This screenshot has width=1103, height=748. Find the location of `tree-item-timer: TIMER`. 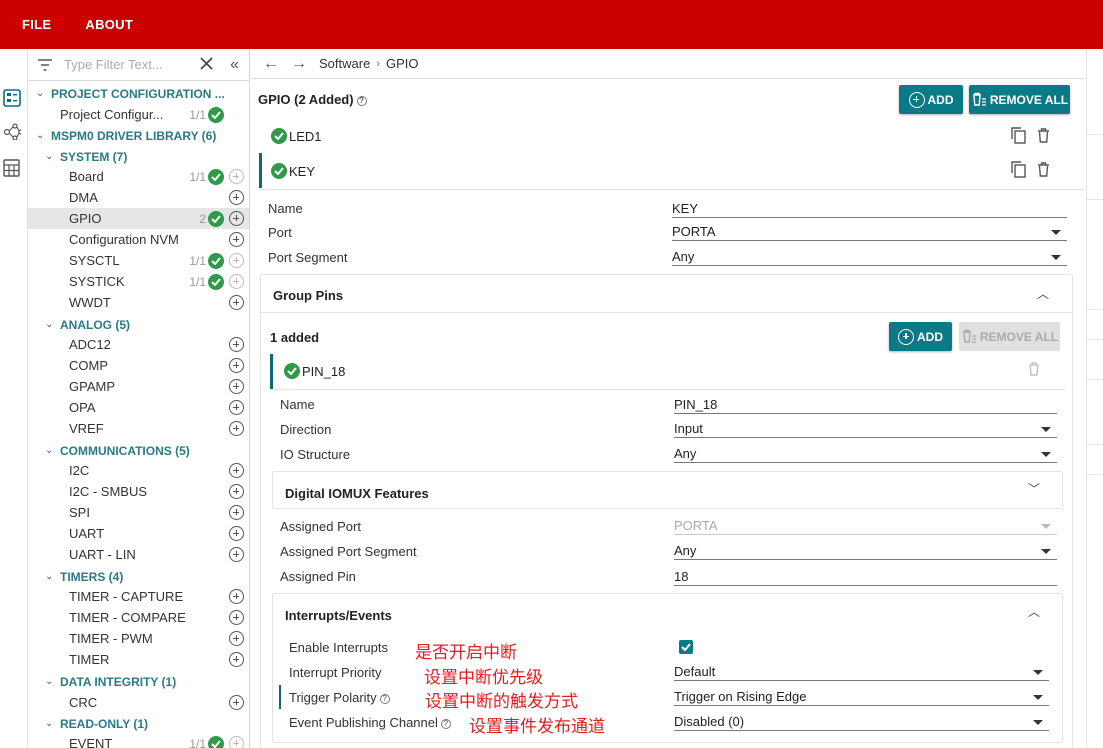

tree-item-timer: TIMER is located at coordinates (138, 659).